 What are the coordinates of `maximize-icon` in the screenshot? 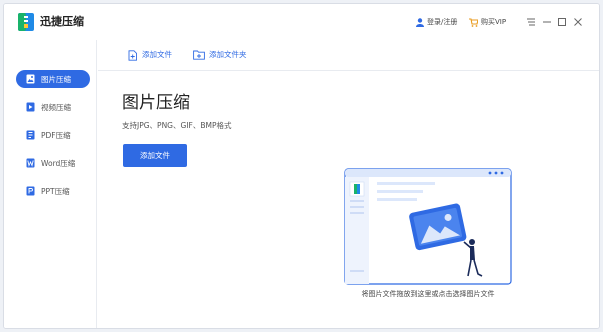 It's located at (562, 22).